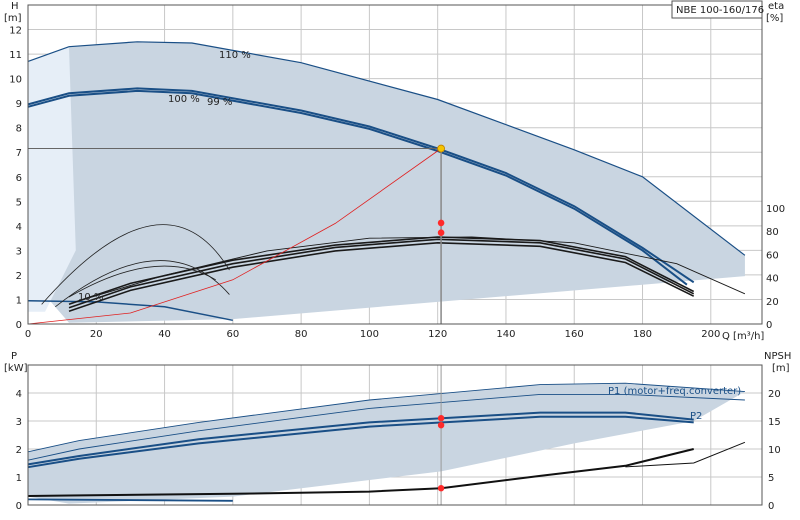  I want to click on curve-label-10: 10 %, so click(90, 297).